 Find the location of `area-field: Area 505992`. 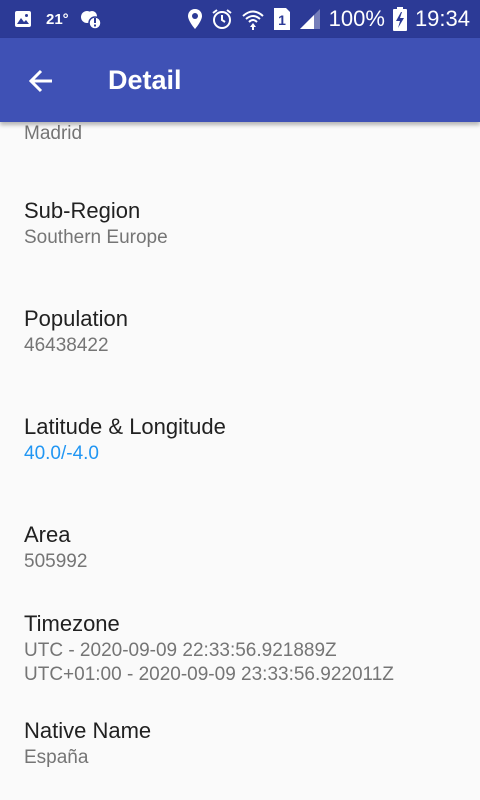

area-field: Area 505992 is located at coordinates (244, 547).